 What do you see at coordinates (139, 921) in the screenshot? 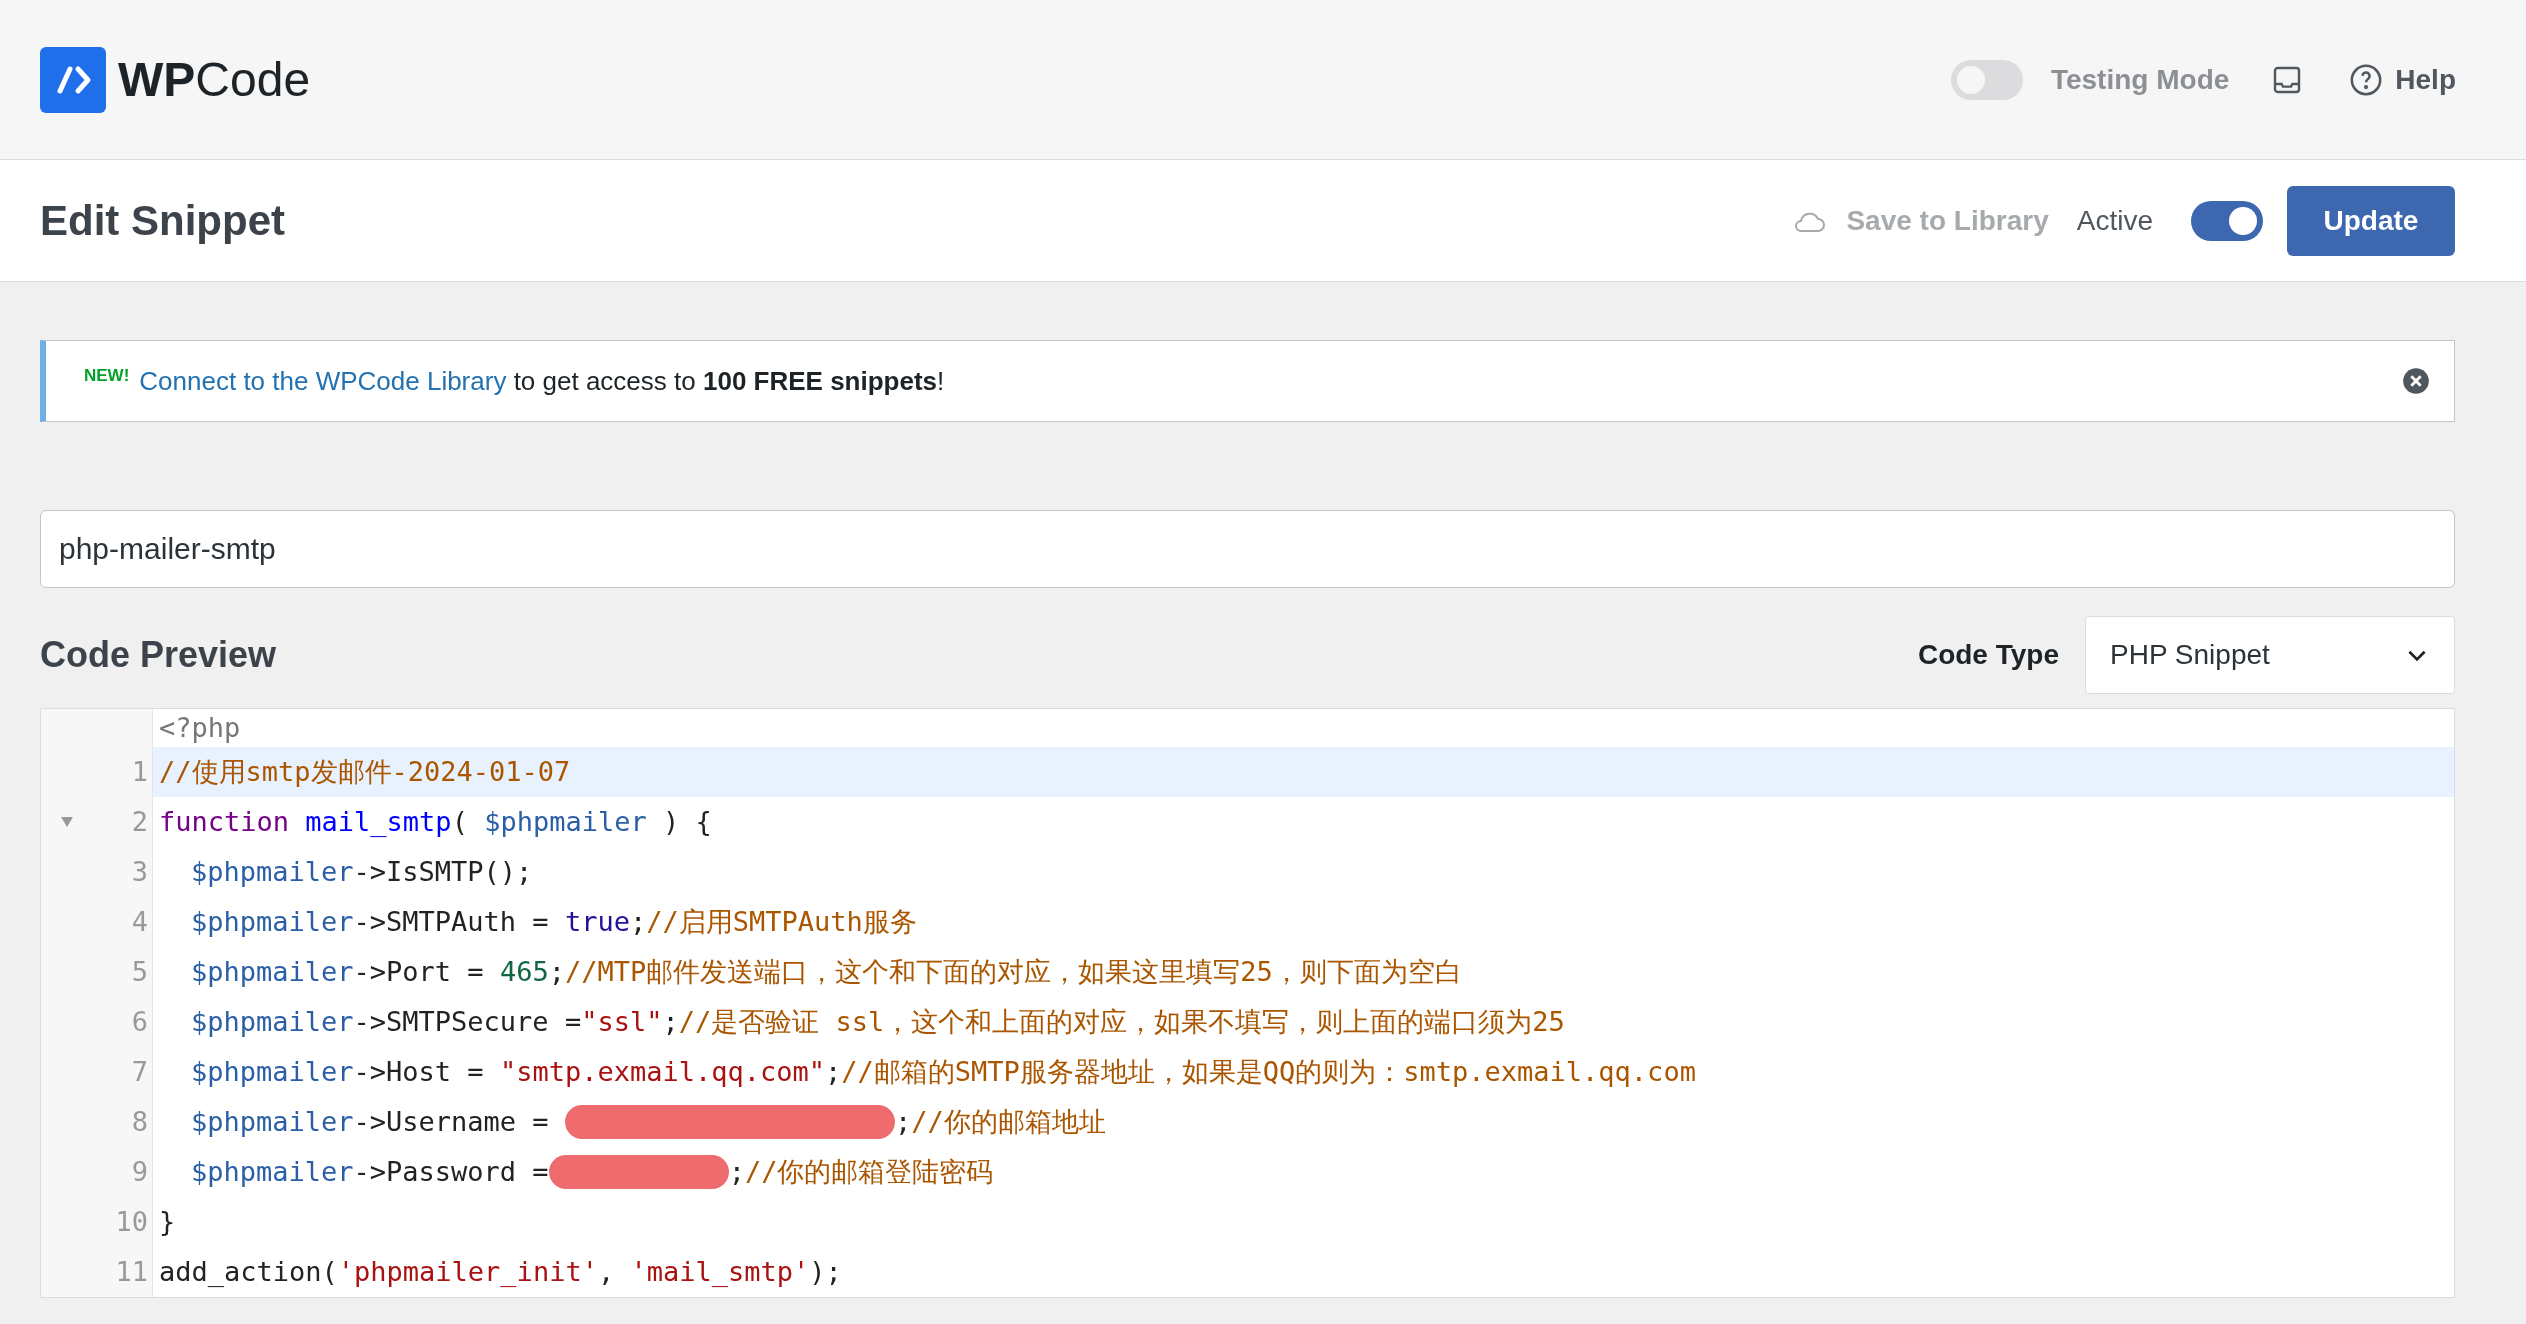
I see `line-number: 4` at bounding box center [139, 921].